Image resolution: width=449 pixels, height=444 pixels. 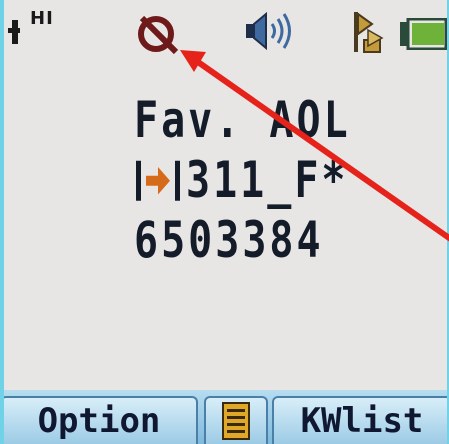 I want to click on signal-label: HI, so click(x=42, y=18).